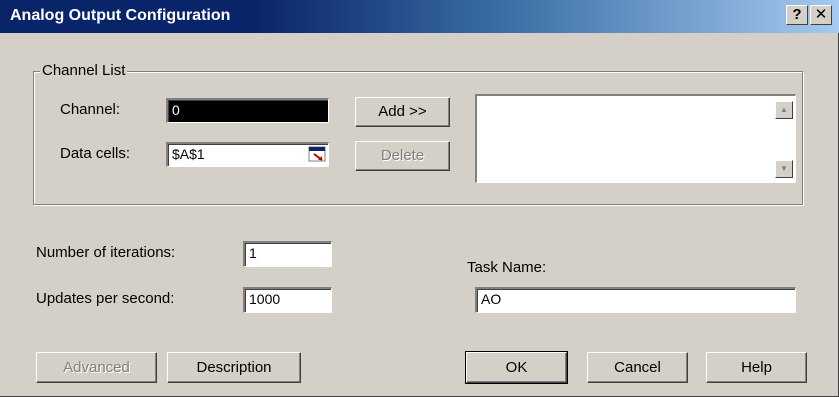 Image resolution: width=839 pixels, height=397 pixels. What do you see at coordinates (287, 300) in the screenshot?
I see `updates-input: 1000` at bounding box center [287, 300].